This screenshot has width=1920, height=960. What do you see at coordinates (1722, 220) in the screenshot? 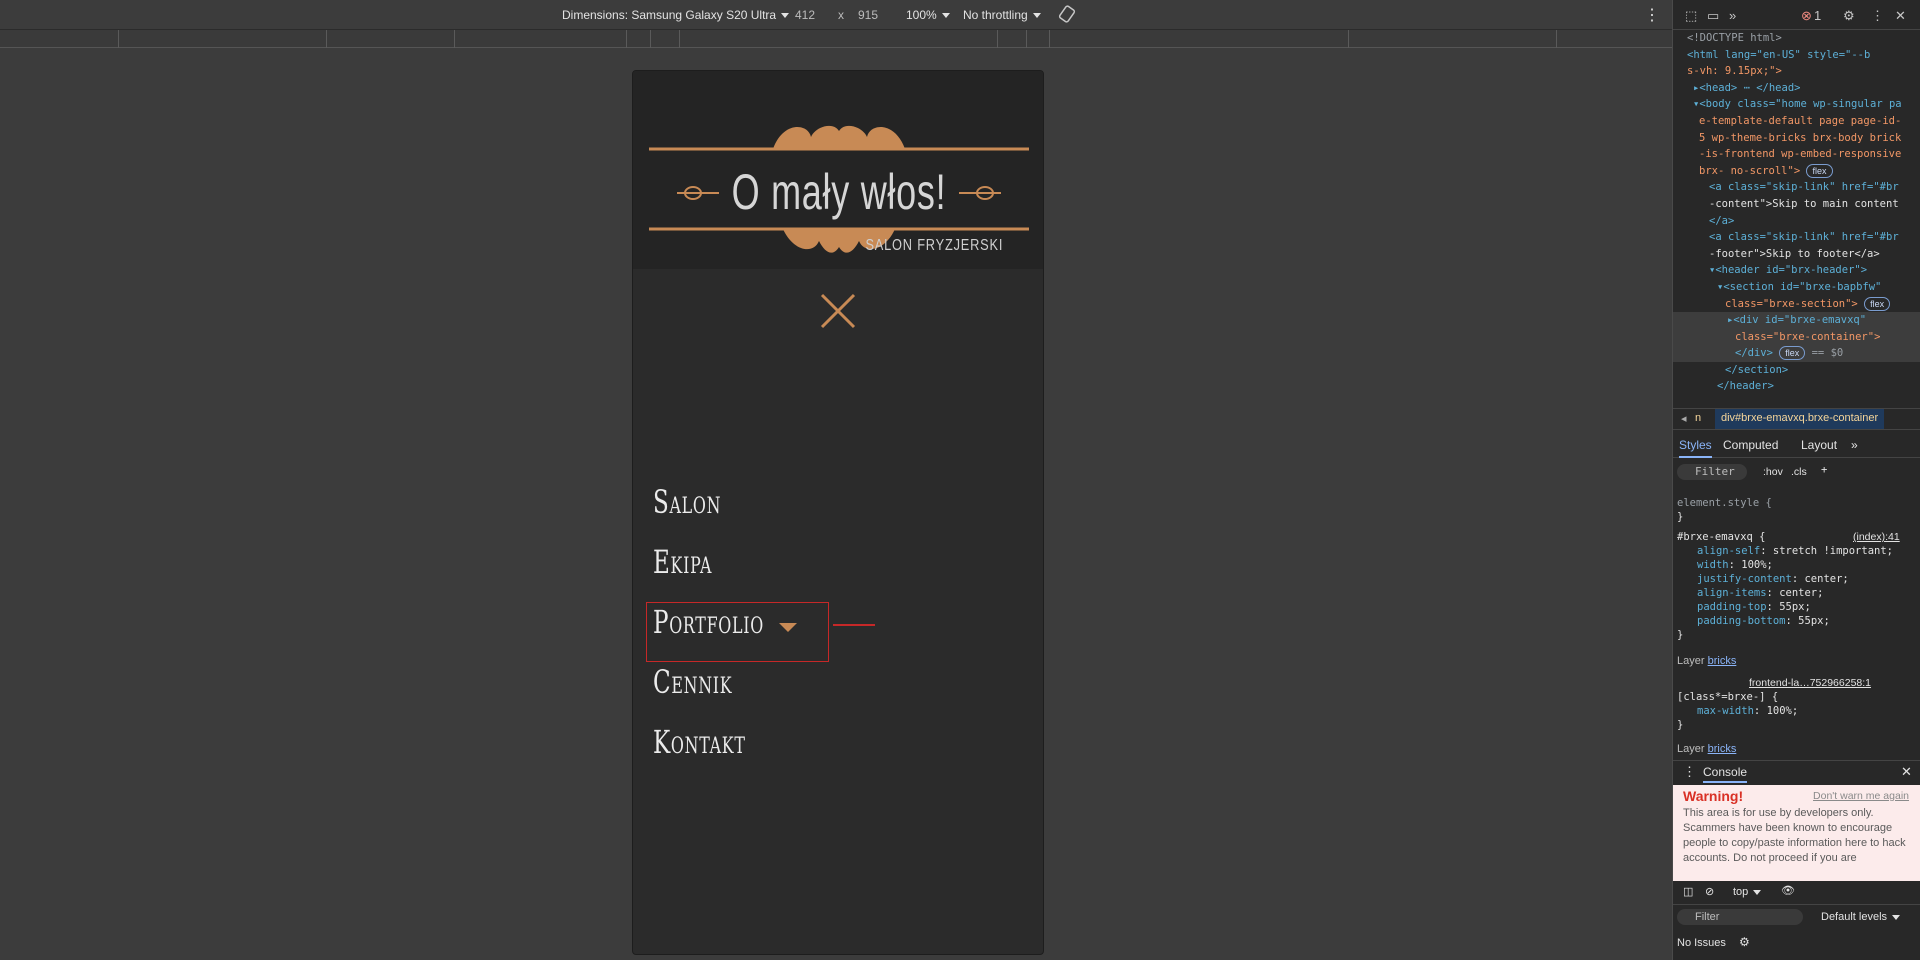
I see `tree-line: </a>` at bounding box center [1722, 220].